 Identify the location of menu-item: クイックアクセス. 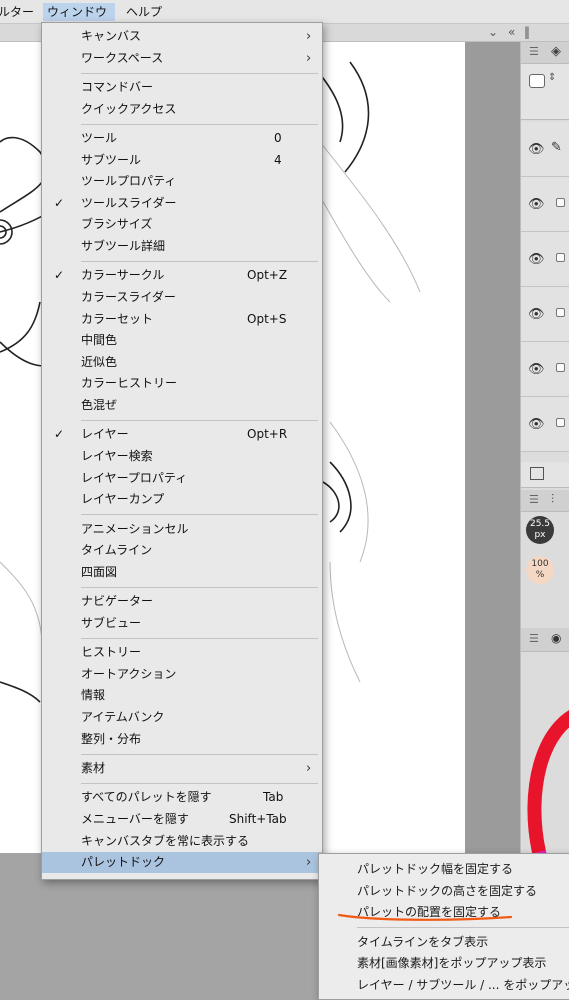
(182, 109).